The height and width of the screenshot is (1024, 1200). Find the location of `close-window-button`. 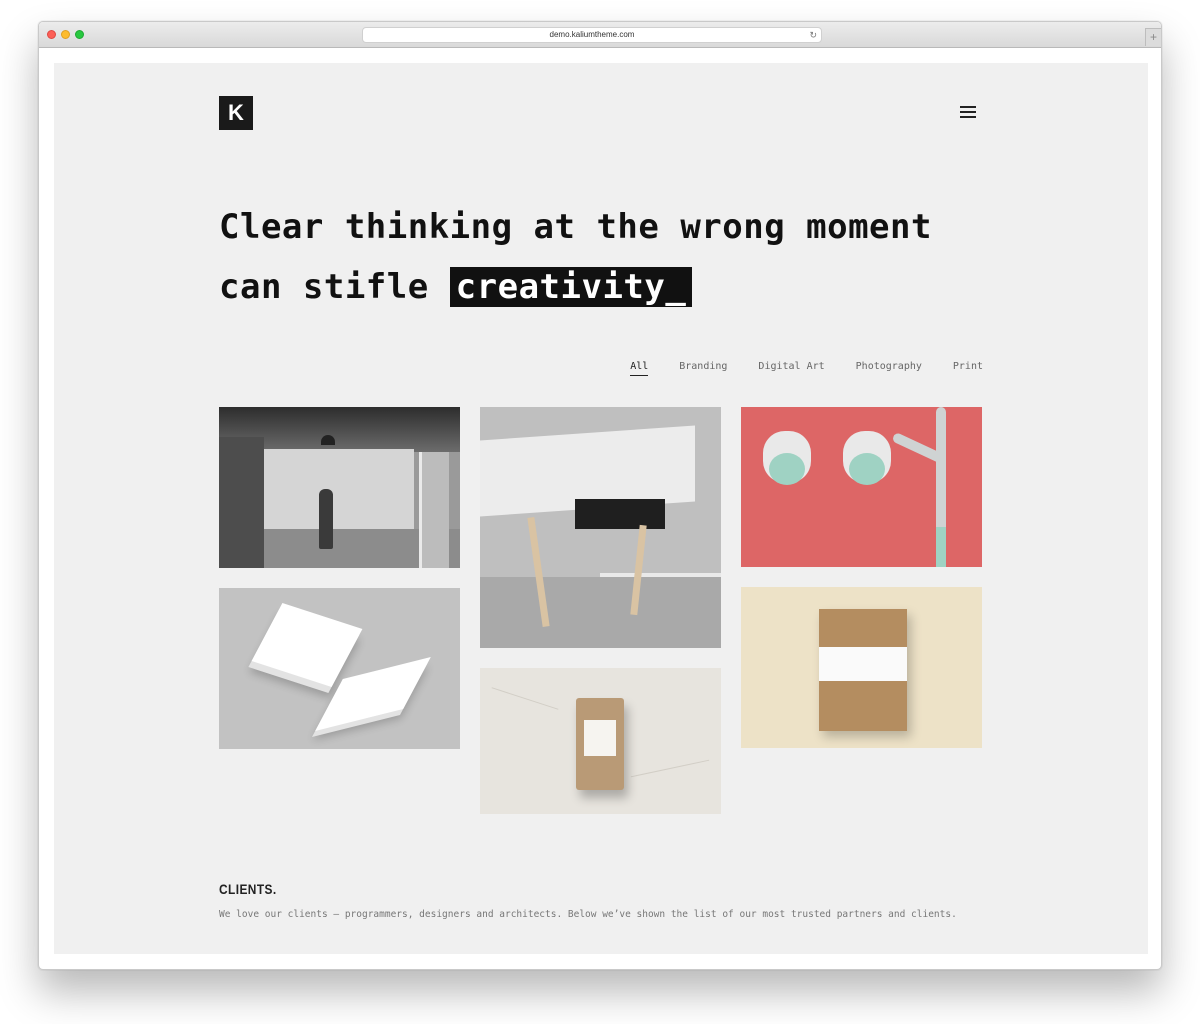

close-window-button is located at coordinates (51, 34).